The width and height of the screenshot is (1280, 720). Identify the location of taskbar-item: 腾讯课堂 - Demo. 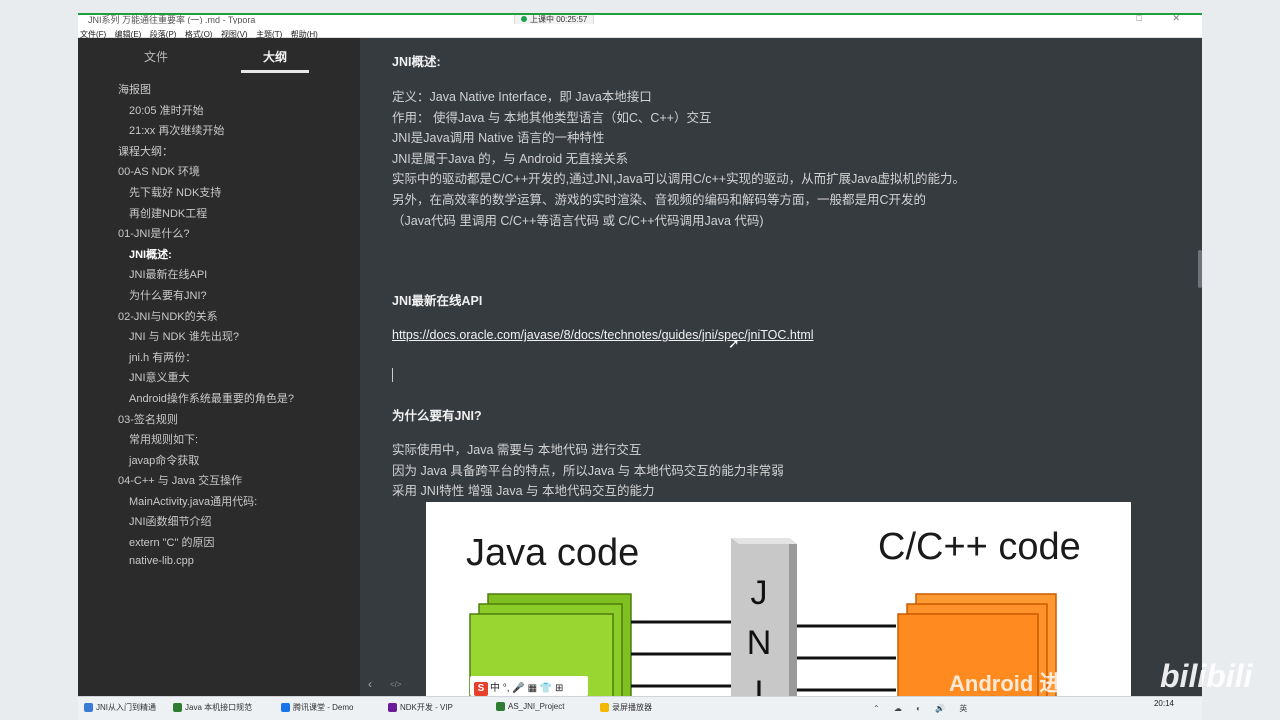
(317, 707).